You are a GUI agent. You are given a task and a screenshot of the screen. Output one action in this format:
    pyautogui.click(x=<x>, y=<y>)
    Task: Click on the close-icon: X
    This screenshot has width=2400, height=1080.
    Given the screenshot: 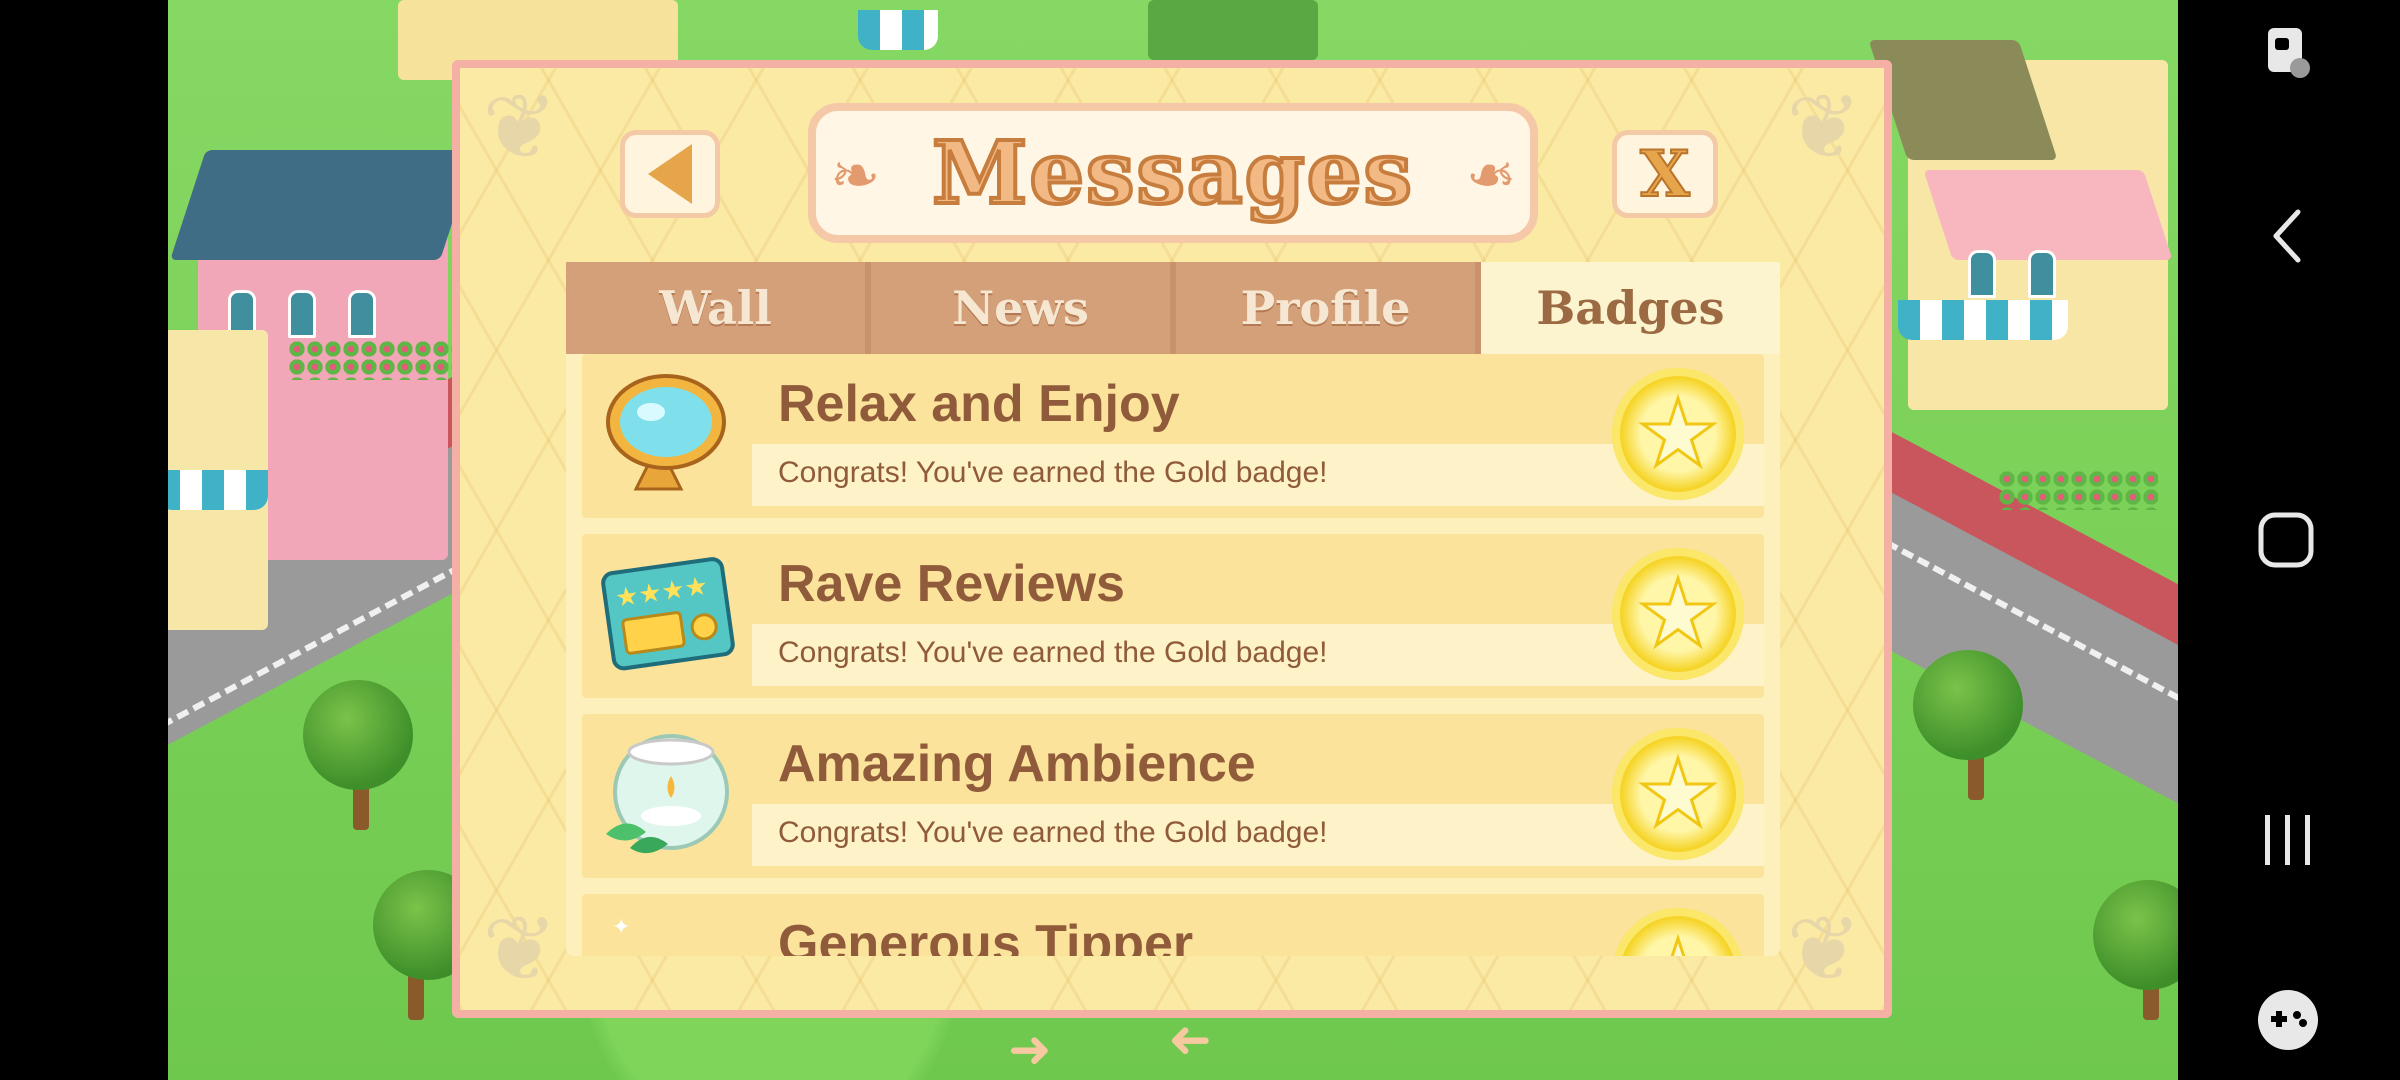 What is the action you would take?
    pyautogui.click(x=1665, y=174)
    